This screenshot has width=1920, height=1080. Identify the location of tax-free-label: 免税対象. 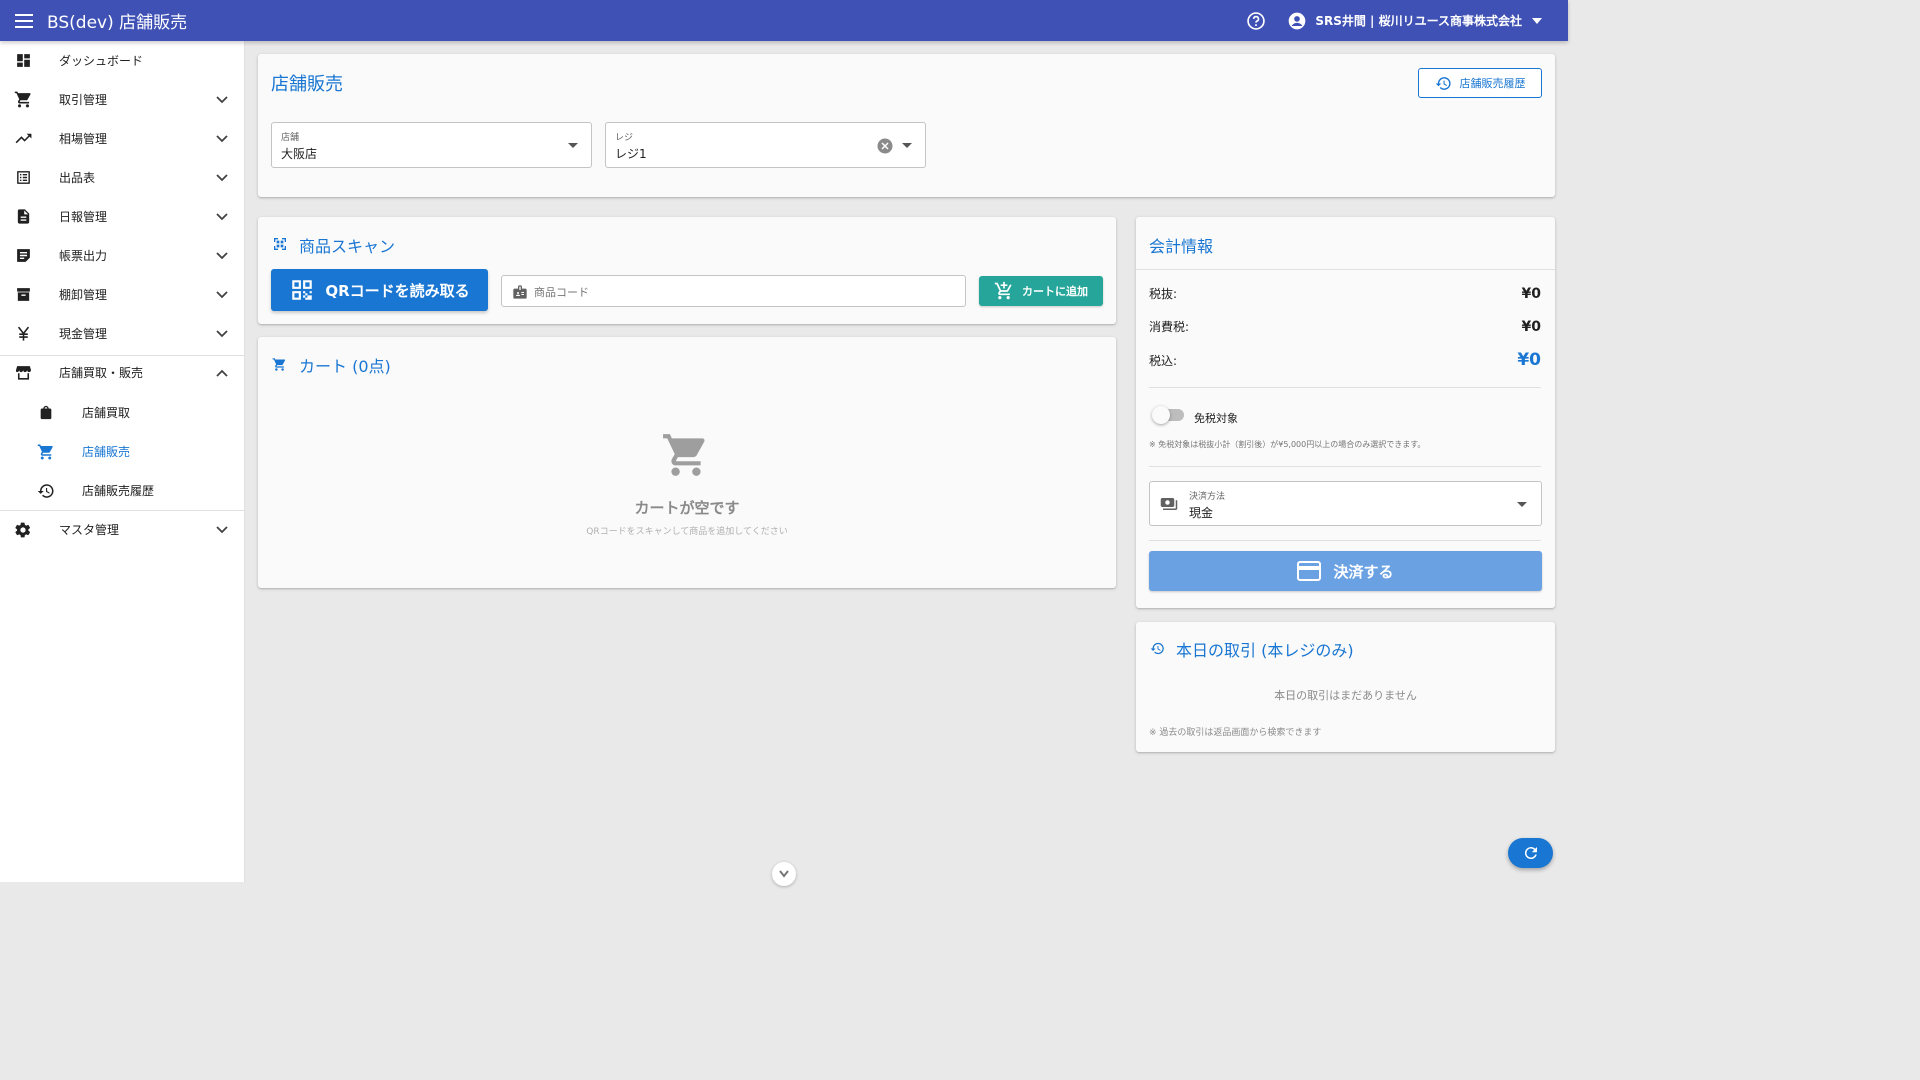
(1216, 418).